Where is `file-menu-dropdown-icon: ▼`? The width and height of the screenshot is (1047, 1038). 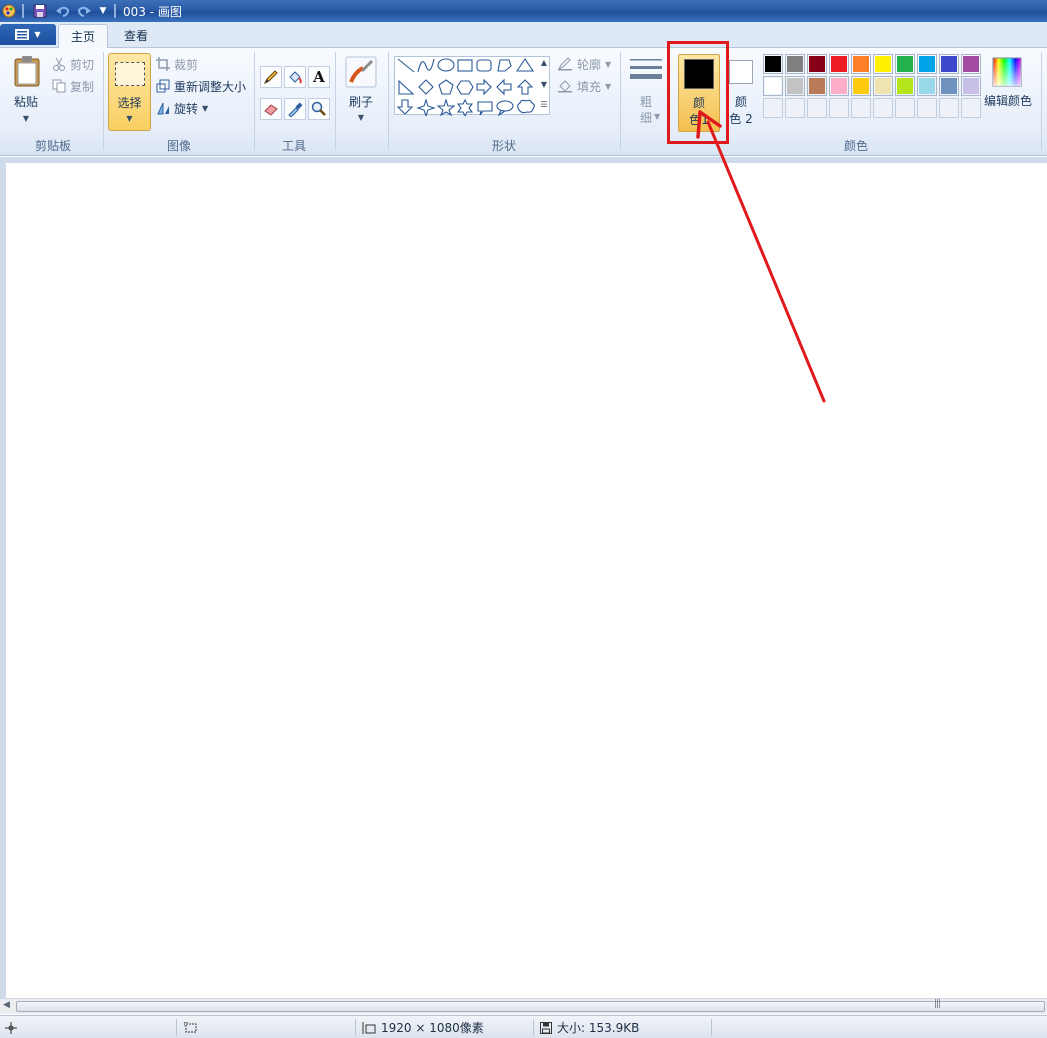
file-menu-dropdown-icon: ▼ is located at coordinates (37, 34).